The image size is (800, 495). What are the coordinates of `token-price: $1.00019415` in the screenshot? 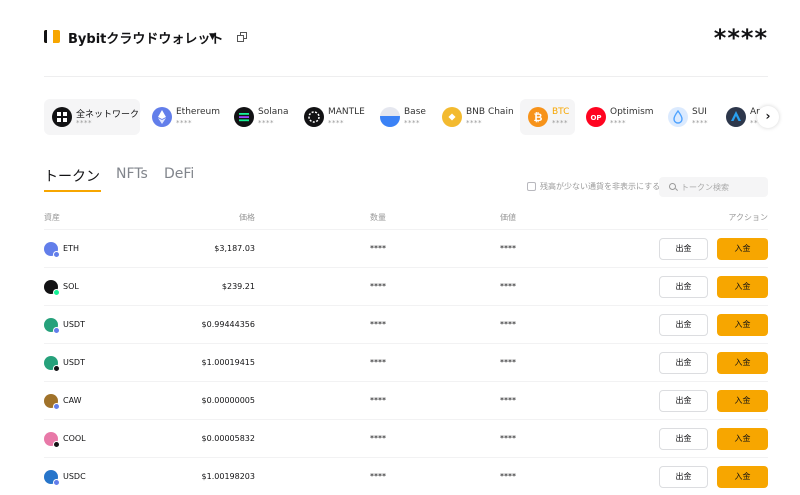 It's located at (228, 362).